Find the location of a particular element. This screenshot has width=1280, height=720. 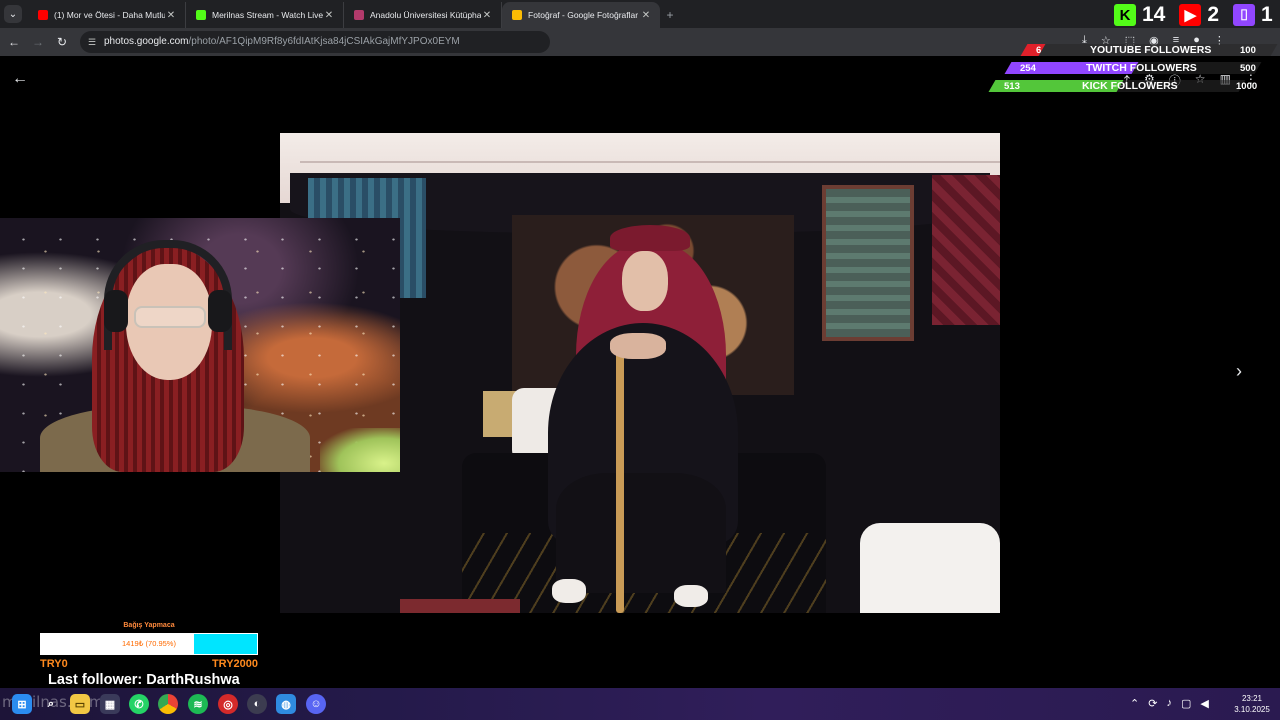

tab-title: Fotoğraf - Google Fotoğraflar is located at coordinates (583, 15).